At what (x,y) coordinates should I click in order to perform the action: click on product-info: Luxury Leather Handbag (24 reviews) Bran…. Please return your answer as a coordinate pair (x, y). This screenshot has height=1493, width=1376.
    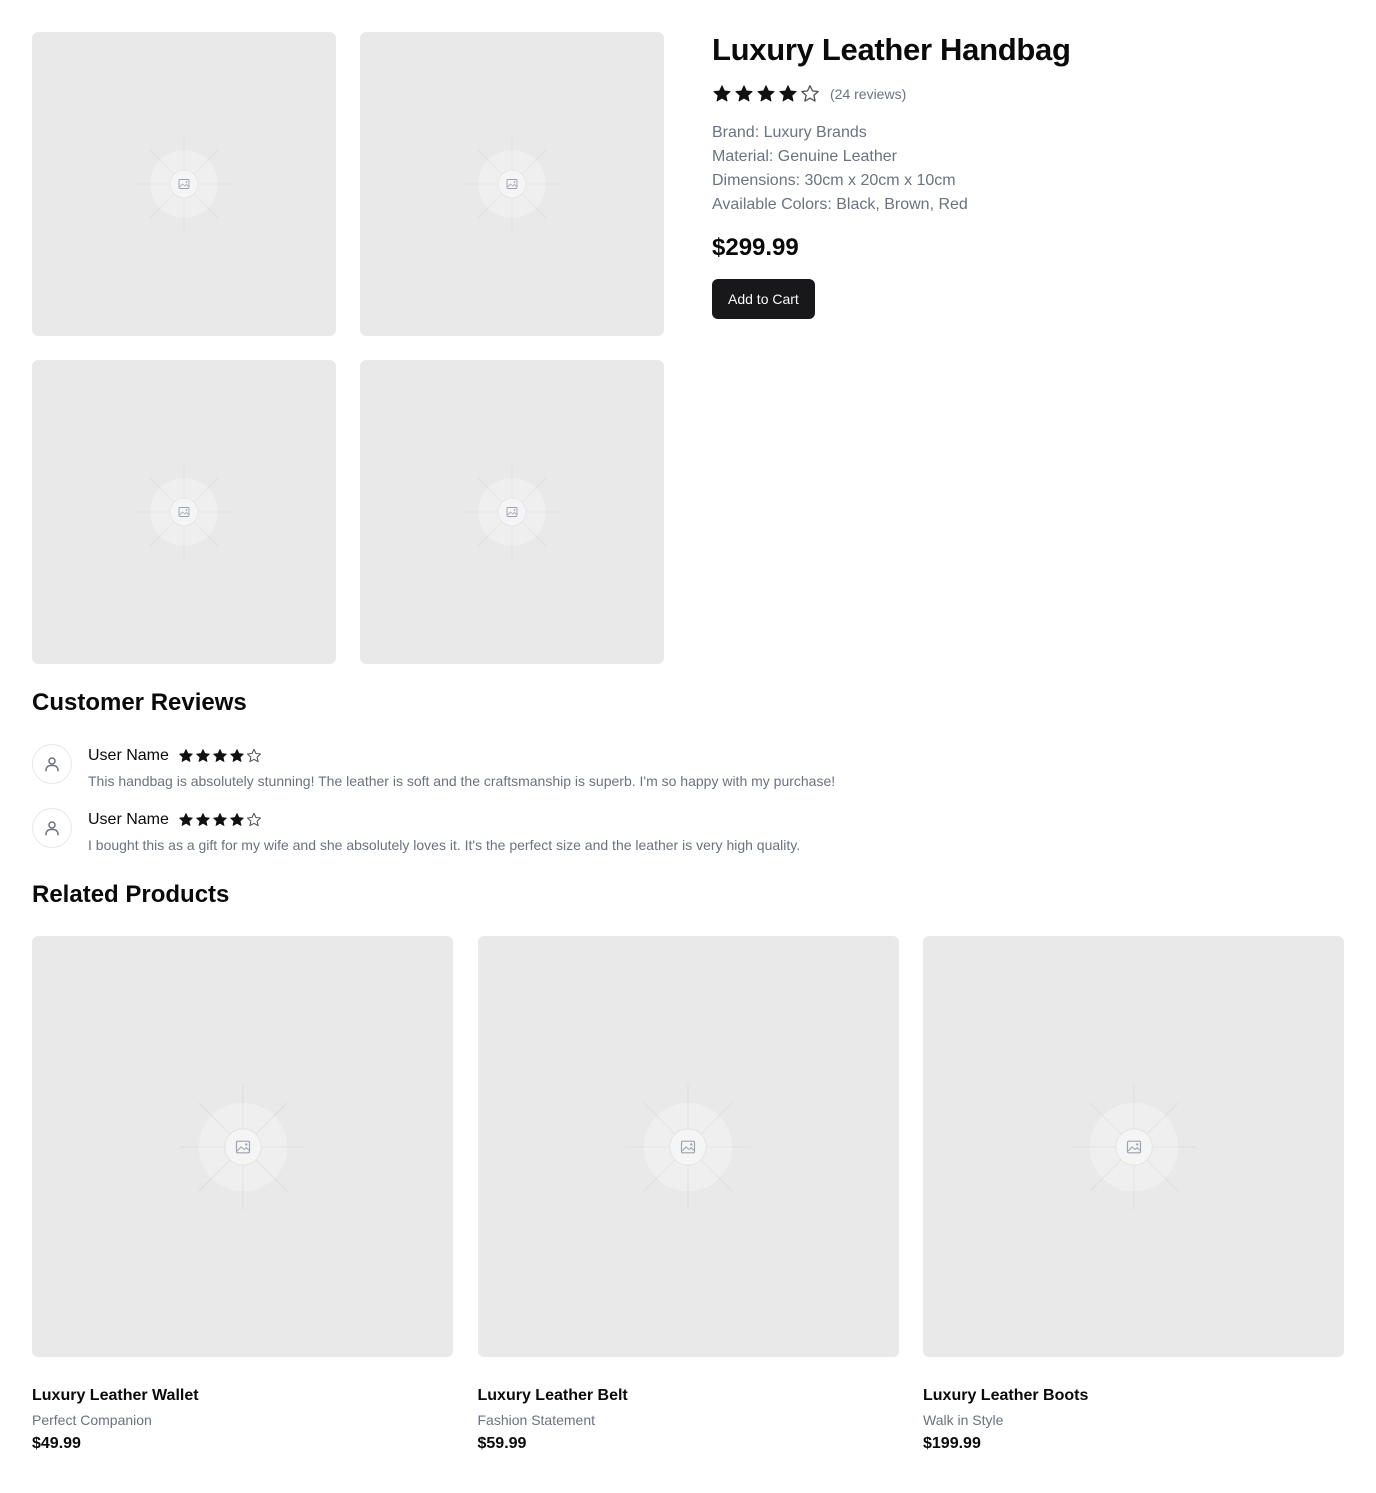
    Looking at the image, I should click on (1022, 175).